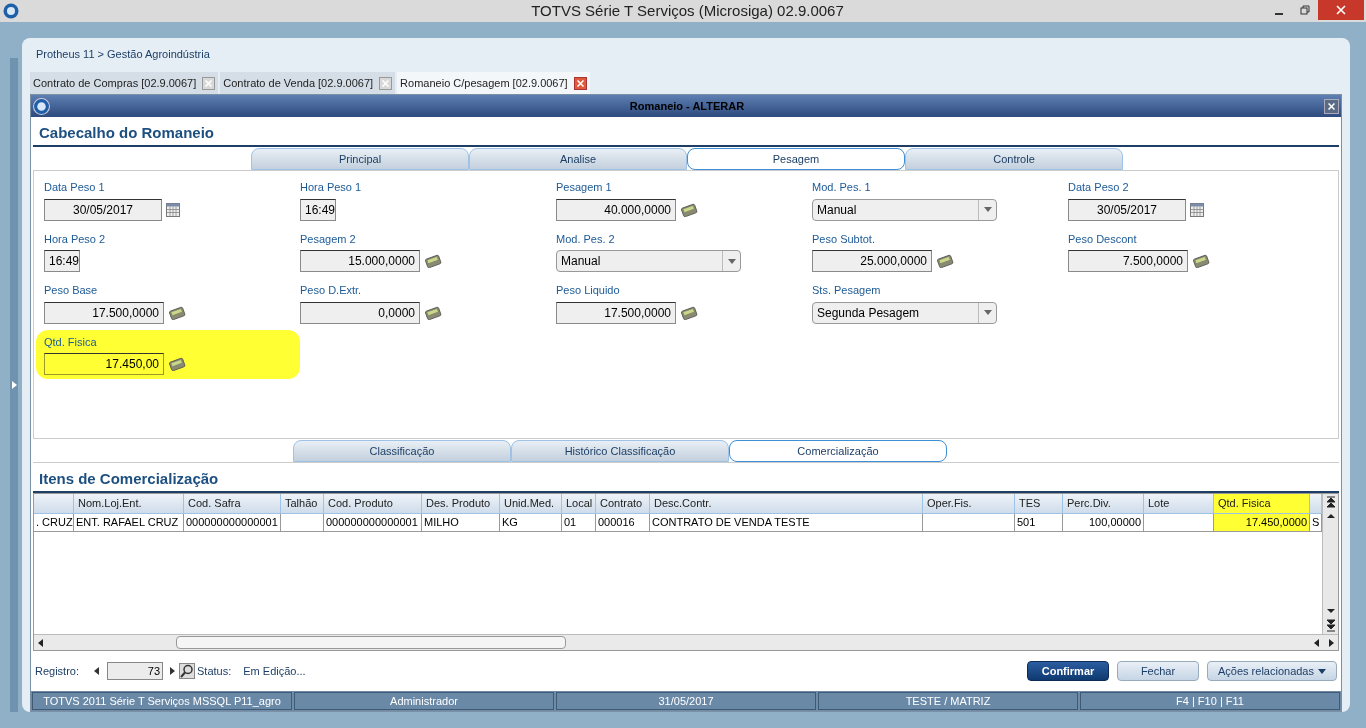 The image size is (1366, 728). What do you see at coordinates (786, 504) in the screenshot?
I see `column-header: Desc.Contr.` at bounding box center [786, 504].